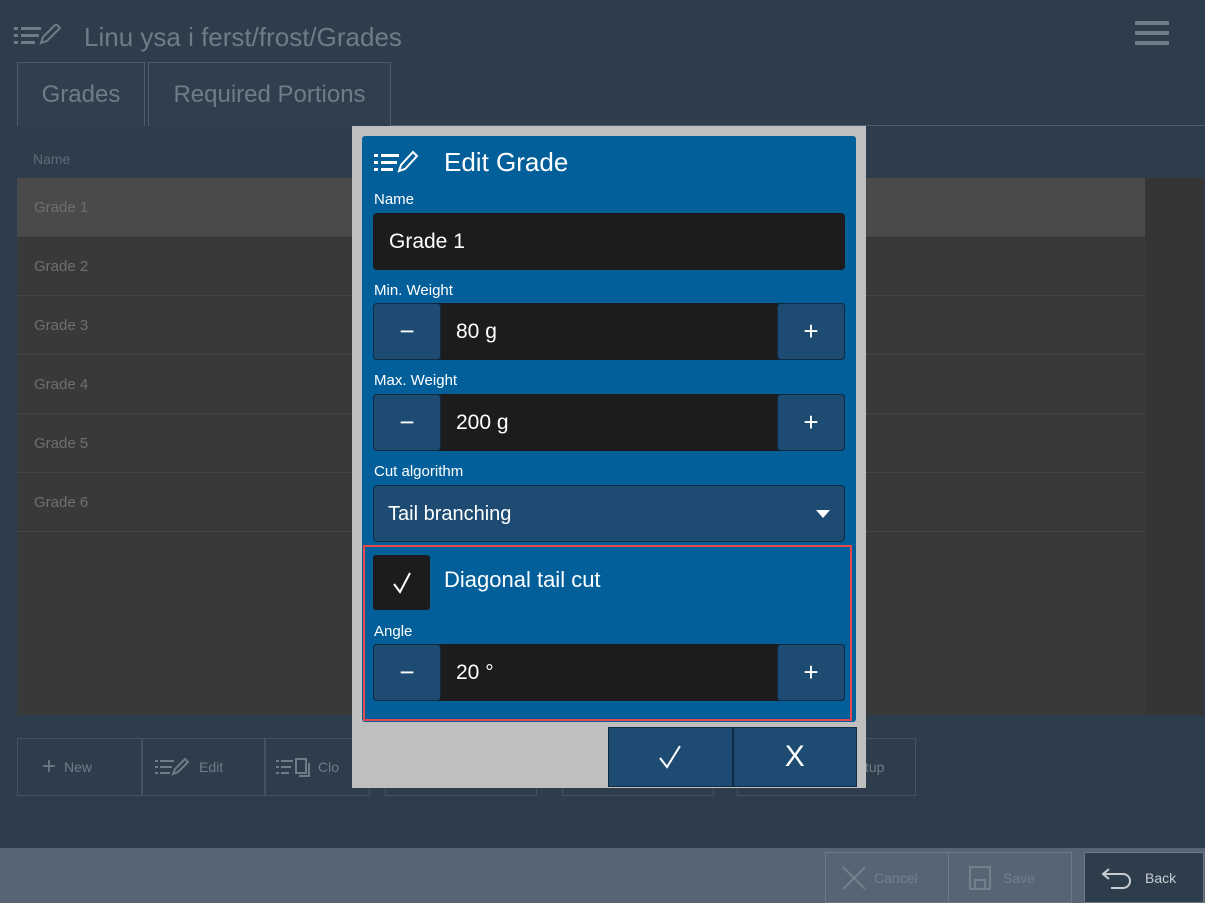 The width and height of the screenshot is (1205, 903). I want to click on app-header: Linu ysa i ferst/frost/Grades, so click(602, 31).